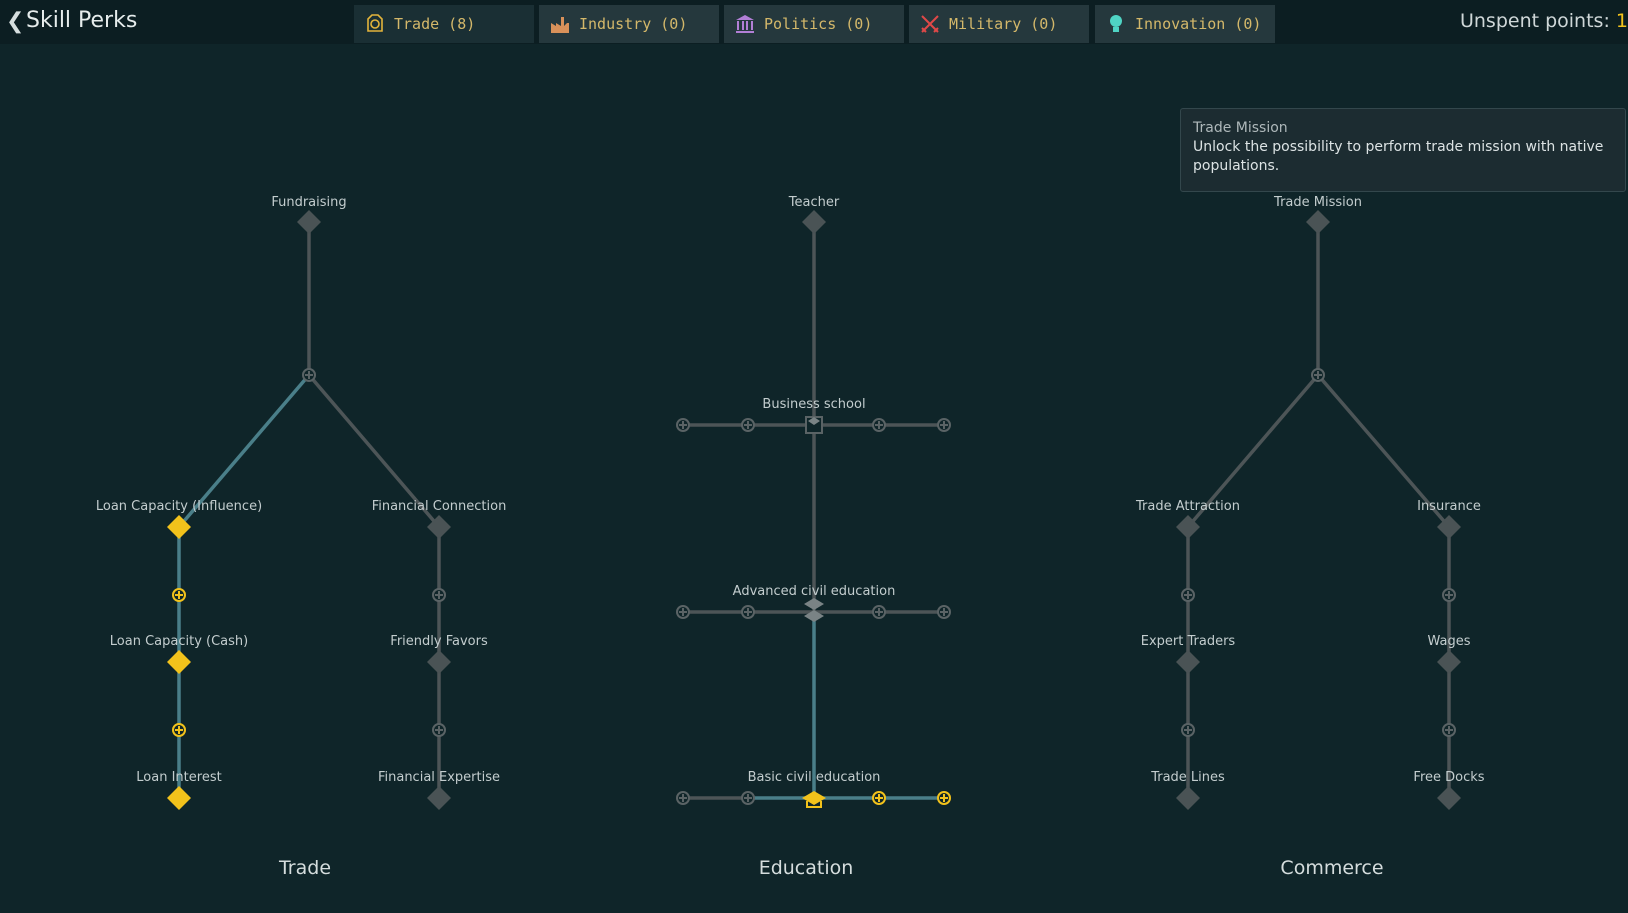 The height and width of the screenshot is (913, 1628). Describe the element at coordinates (309, 222) in the screenshot. I see `perk-node-fundraising` at that location.